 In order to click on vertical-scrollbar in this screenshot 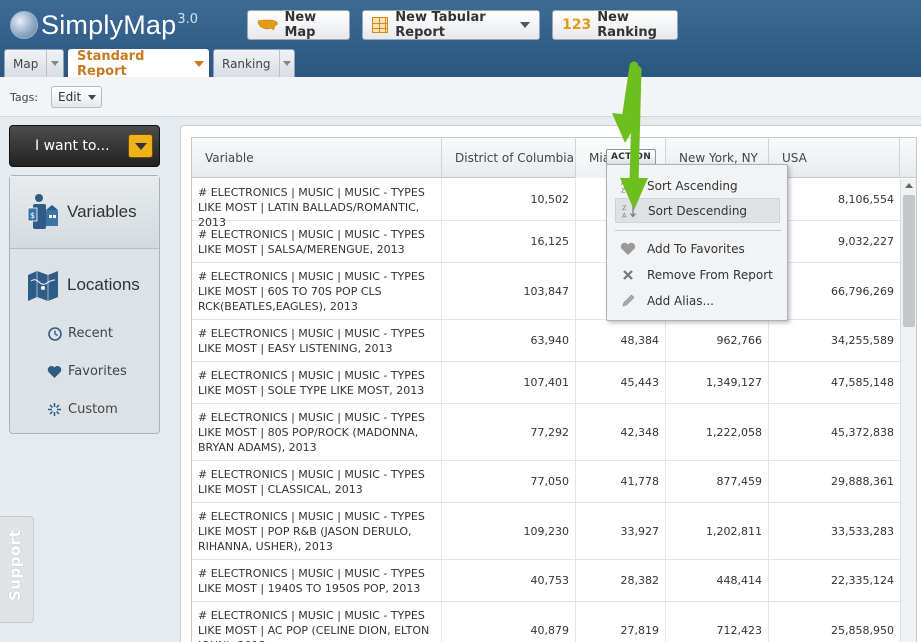, I will do `click(908, 410)`.